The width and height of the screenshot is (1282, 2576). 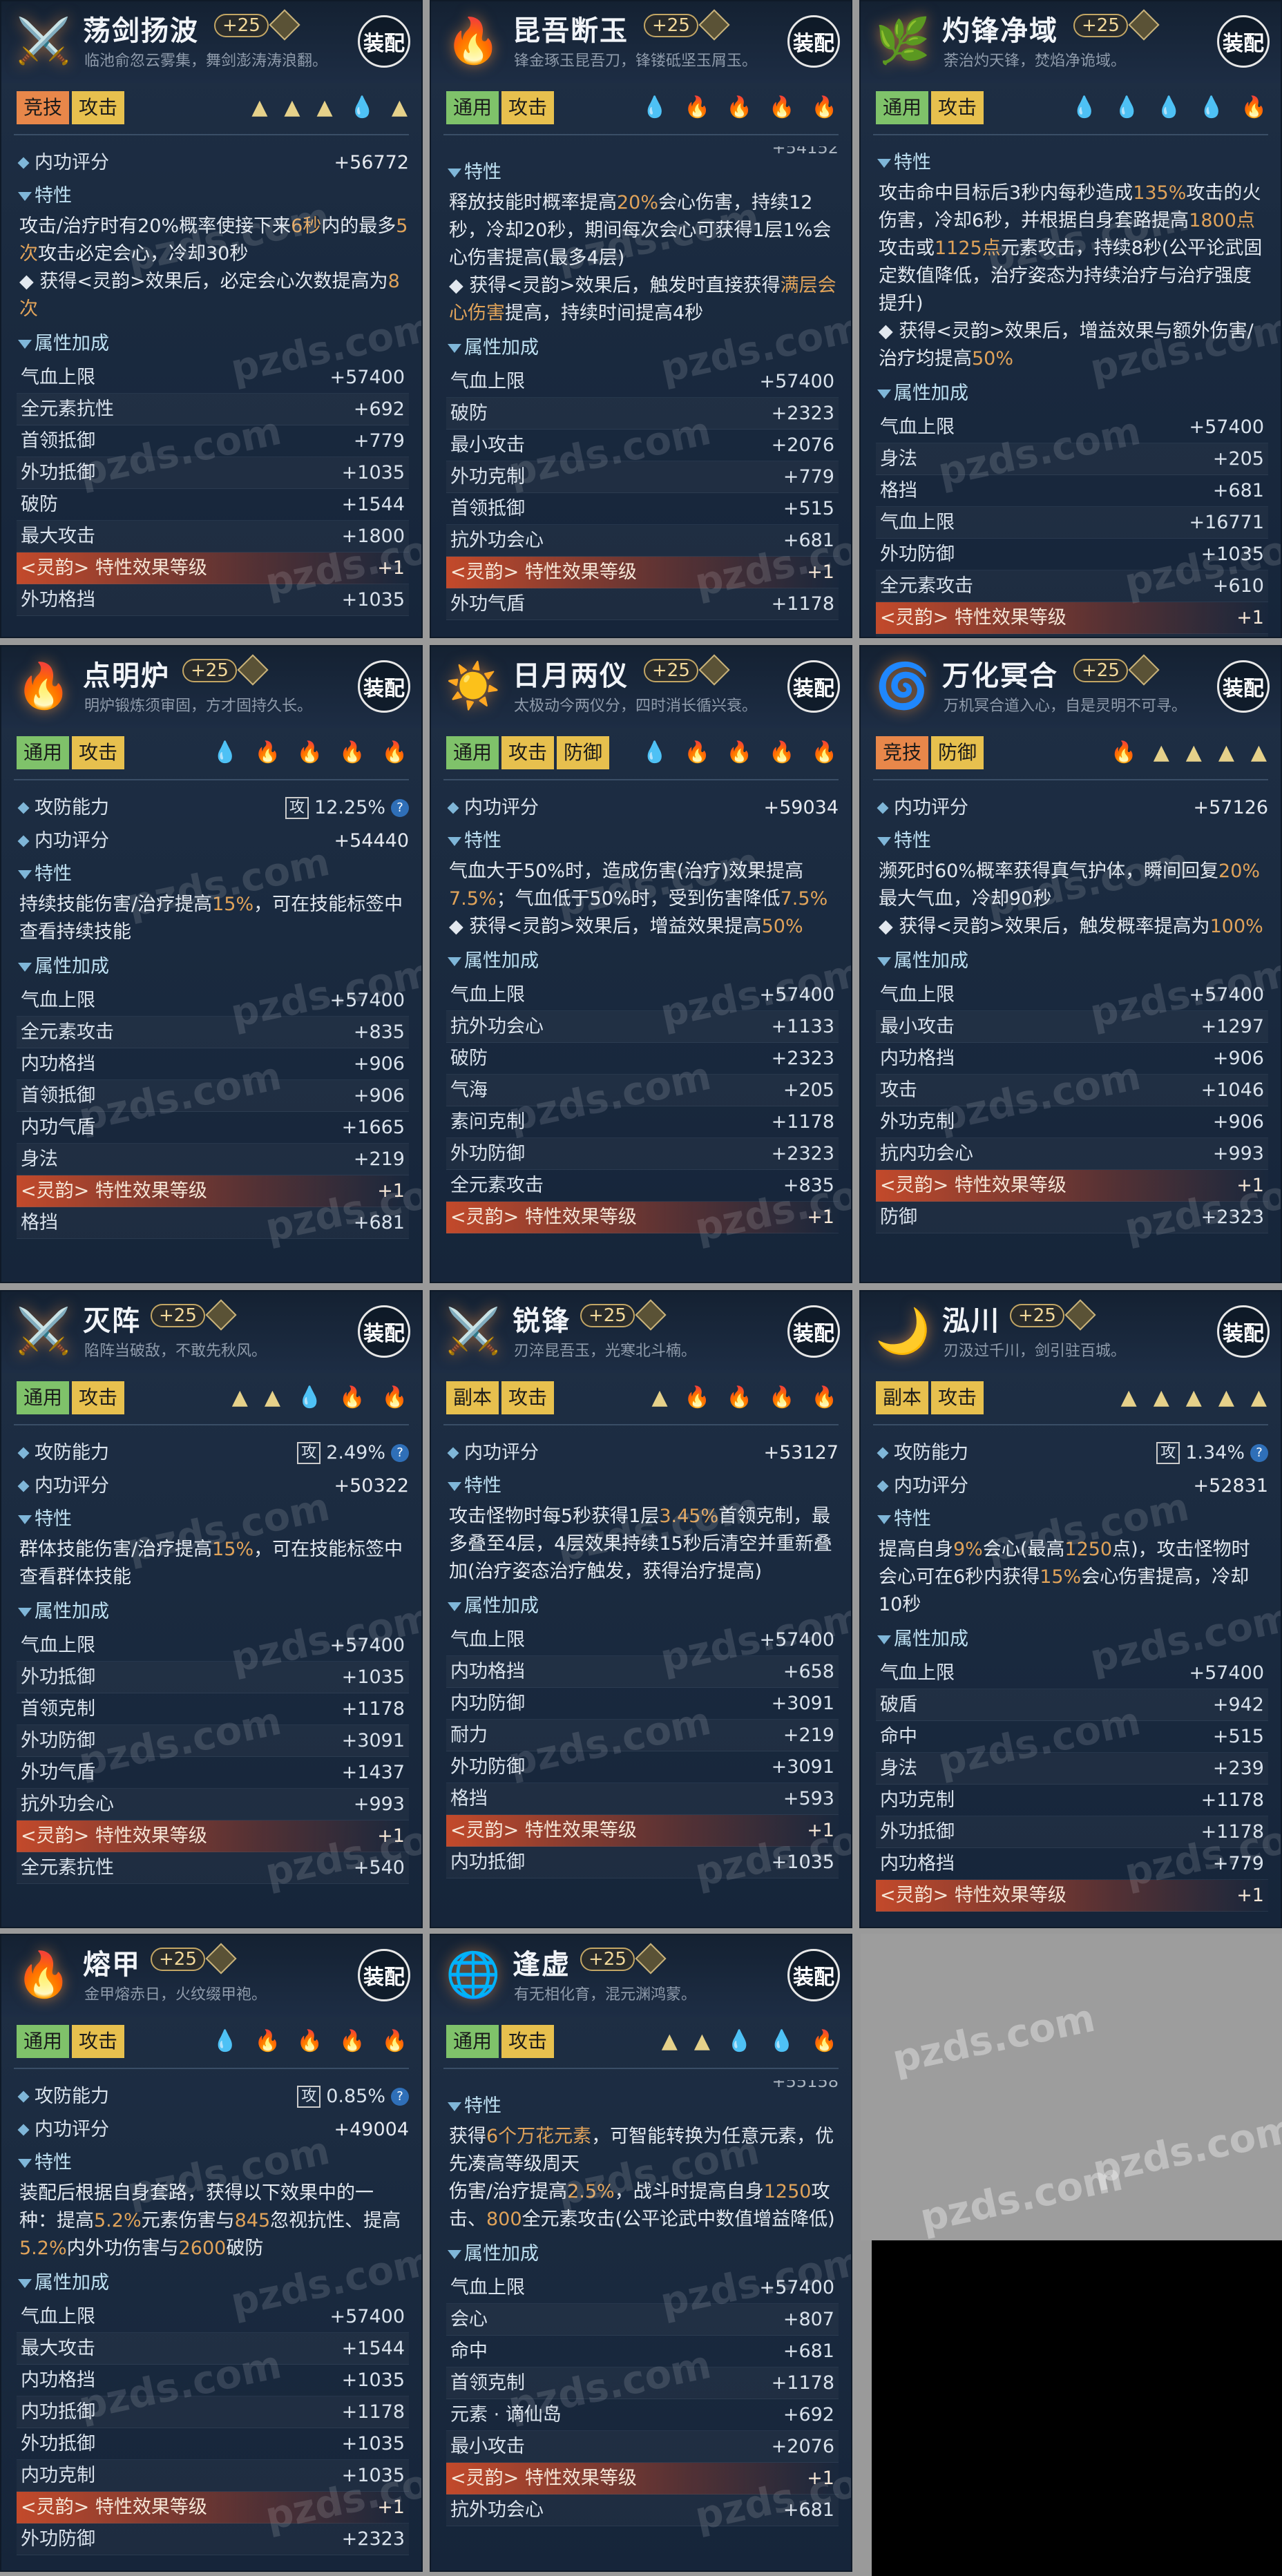 I want to click on attribute-value: +515, so click(x=808, y=508).